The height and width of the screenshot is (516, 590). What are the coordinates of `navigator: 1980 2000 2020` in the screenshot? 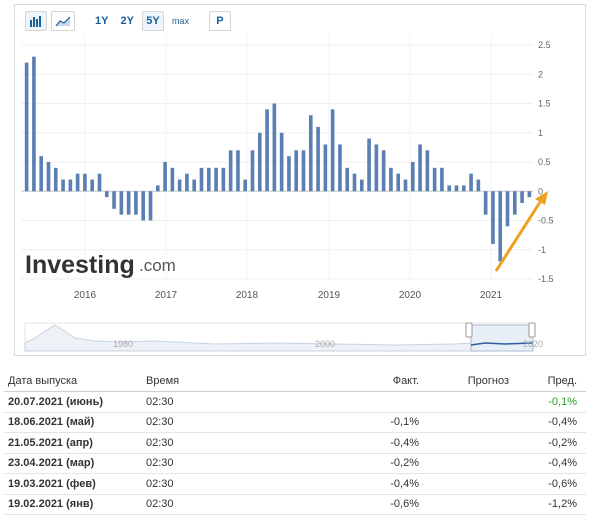 It's located at (283, 337).